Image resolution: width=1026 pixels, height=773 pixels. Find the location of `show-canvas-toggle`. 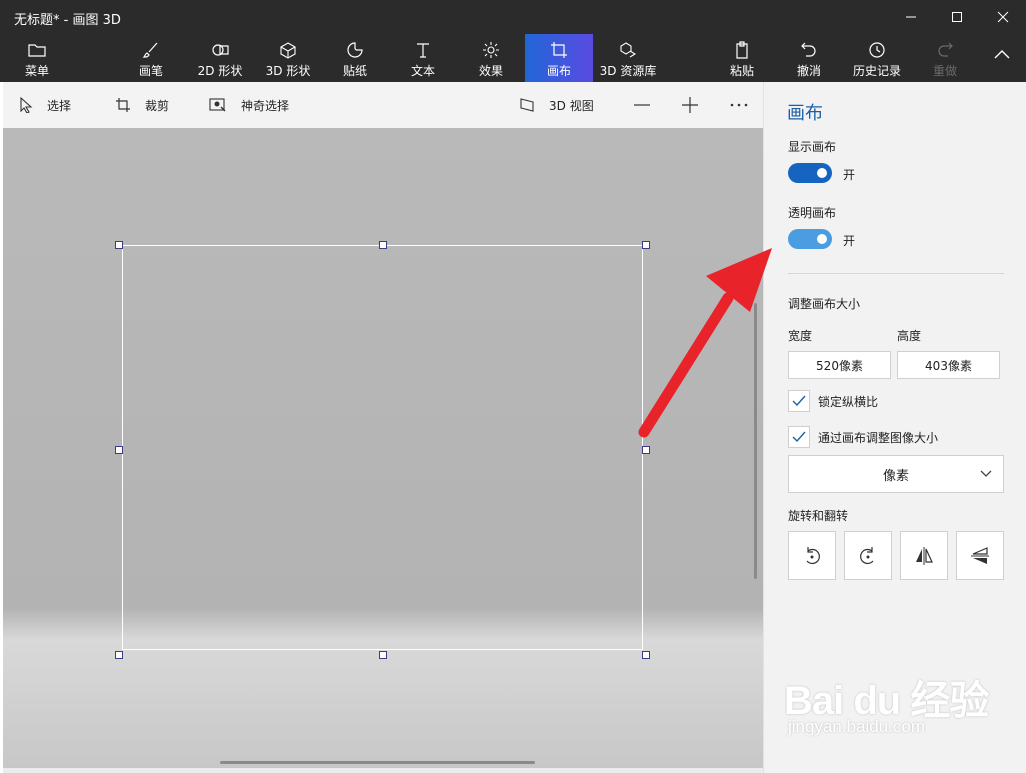

show-canvas-toggle is located at coordinates (810, 173).